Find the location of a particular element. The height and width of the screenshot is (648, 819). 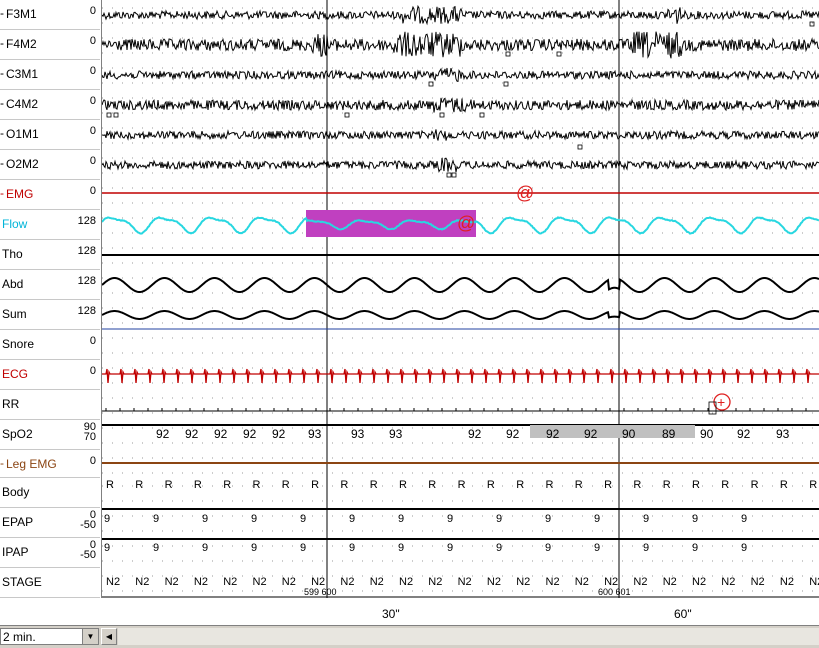

channel-row-17: EPAP 0 -50 is located at coordinates (50, 523).